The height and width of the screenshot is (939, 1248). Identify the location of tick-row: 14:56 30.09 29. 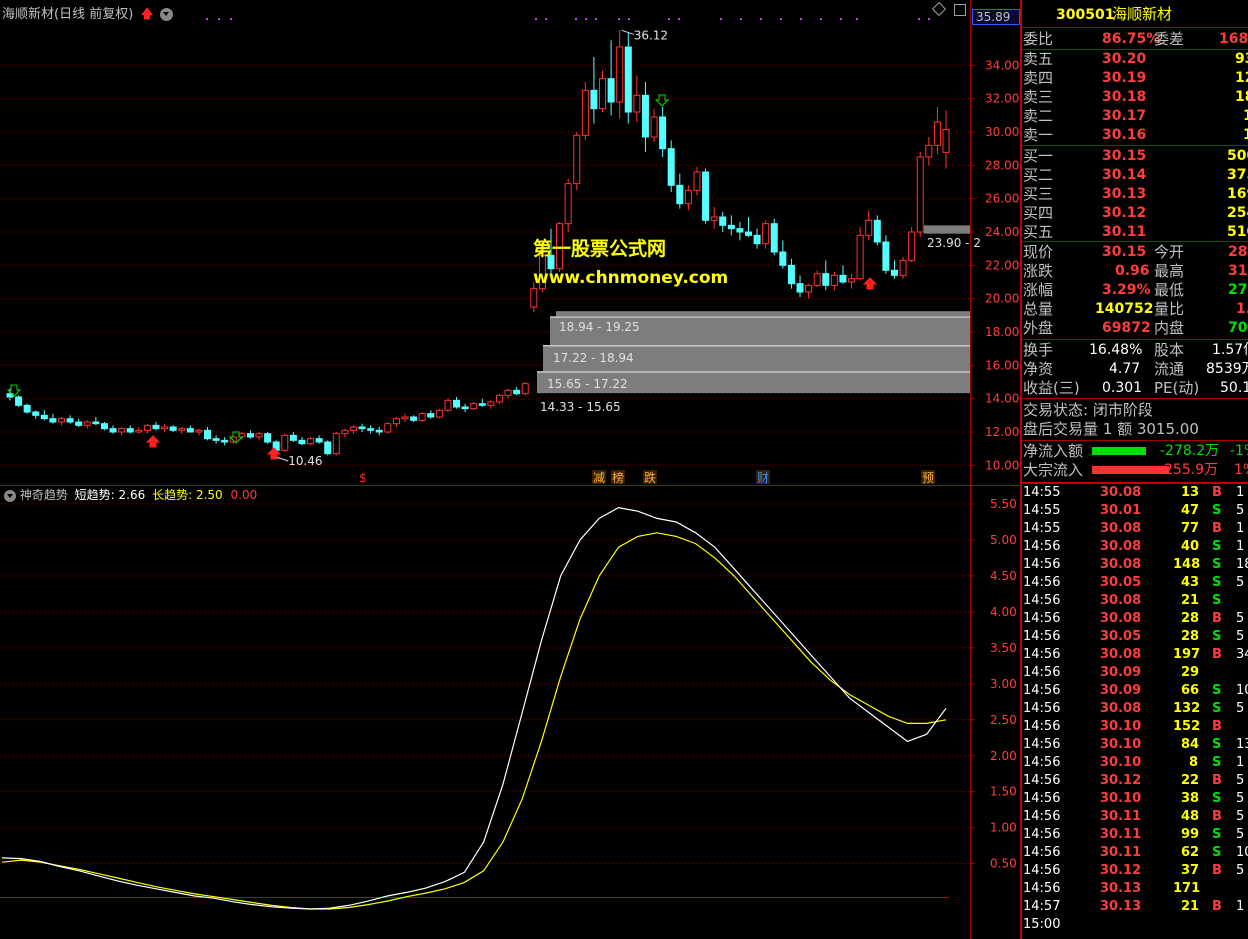
(1135, 673).